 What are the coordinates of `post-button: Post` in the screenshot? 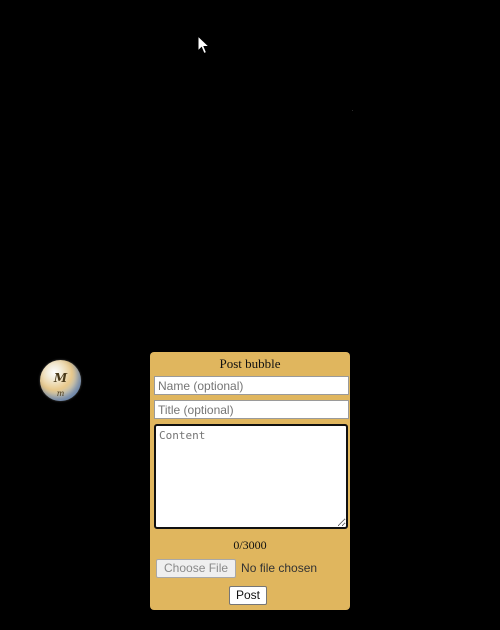 It's located at (248, 595).